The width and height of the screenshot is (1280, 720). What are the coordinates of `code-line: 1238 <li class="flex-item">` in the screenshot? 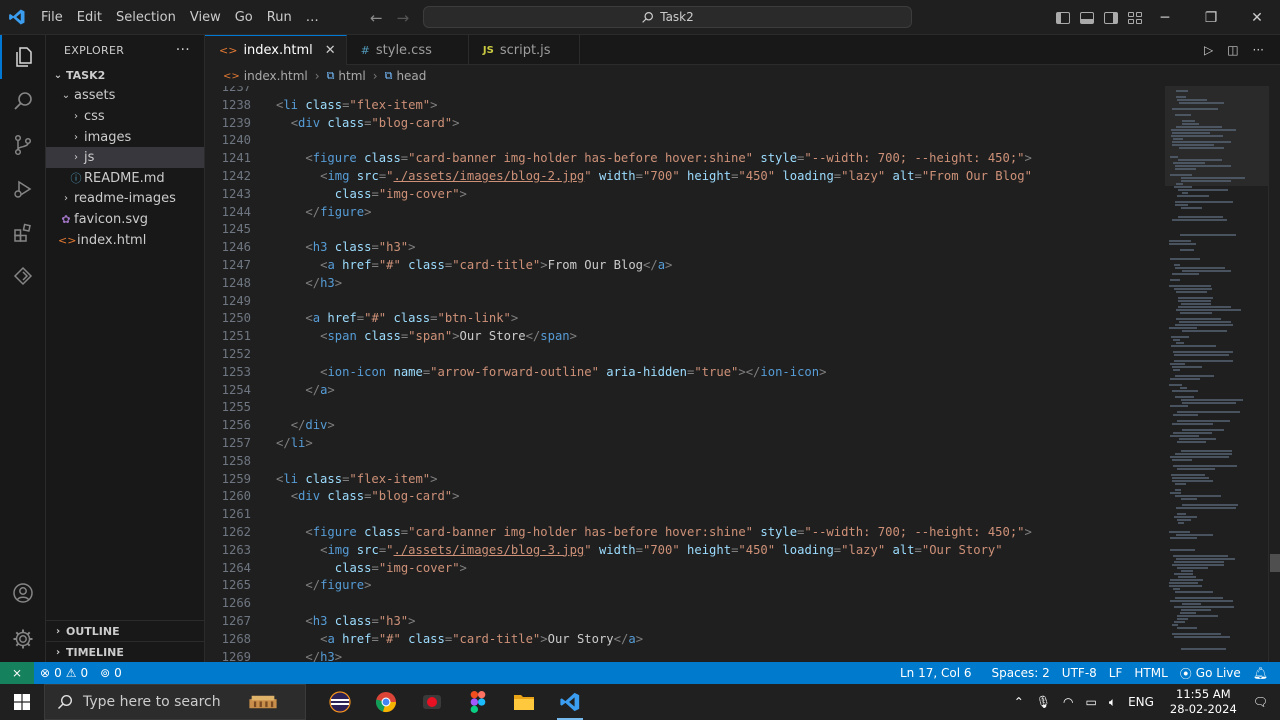 It's located at (685, 106).